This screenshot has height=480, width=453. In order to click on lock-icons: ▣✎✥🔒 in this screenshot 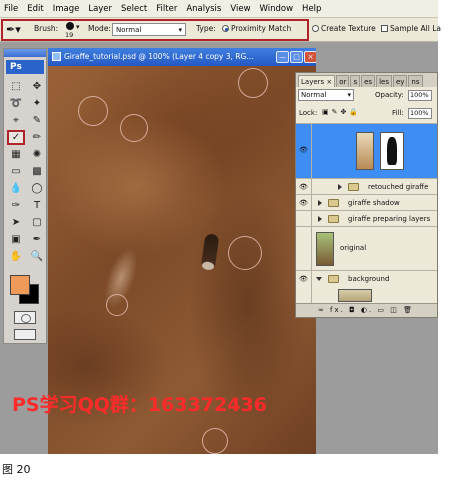, I will do `click(341, 112)`.